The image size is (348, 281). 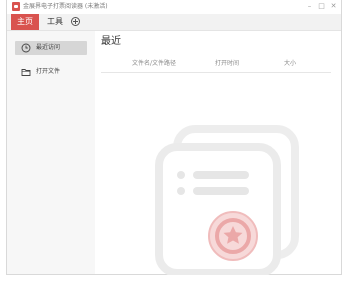 What do you see at coordinates (55, 22) in the screenshot?
I see `tab-tools: 工具` at bounding box center [55, 22].